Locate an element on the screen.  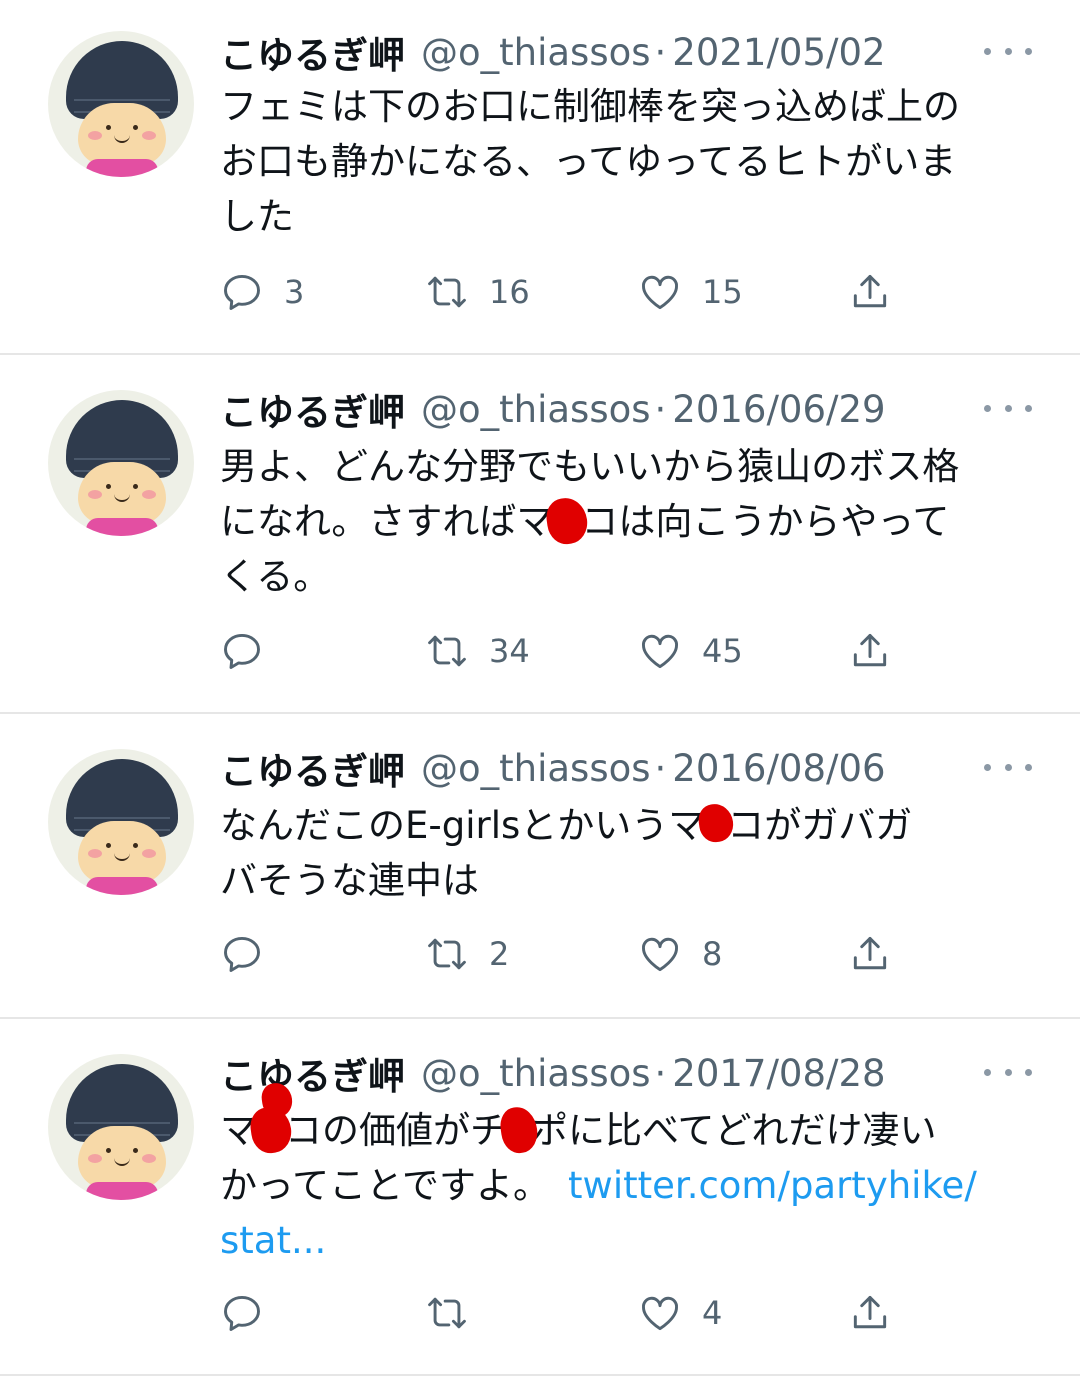
retweet-button: 34 is located at coordinates (477, 651).